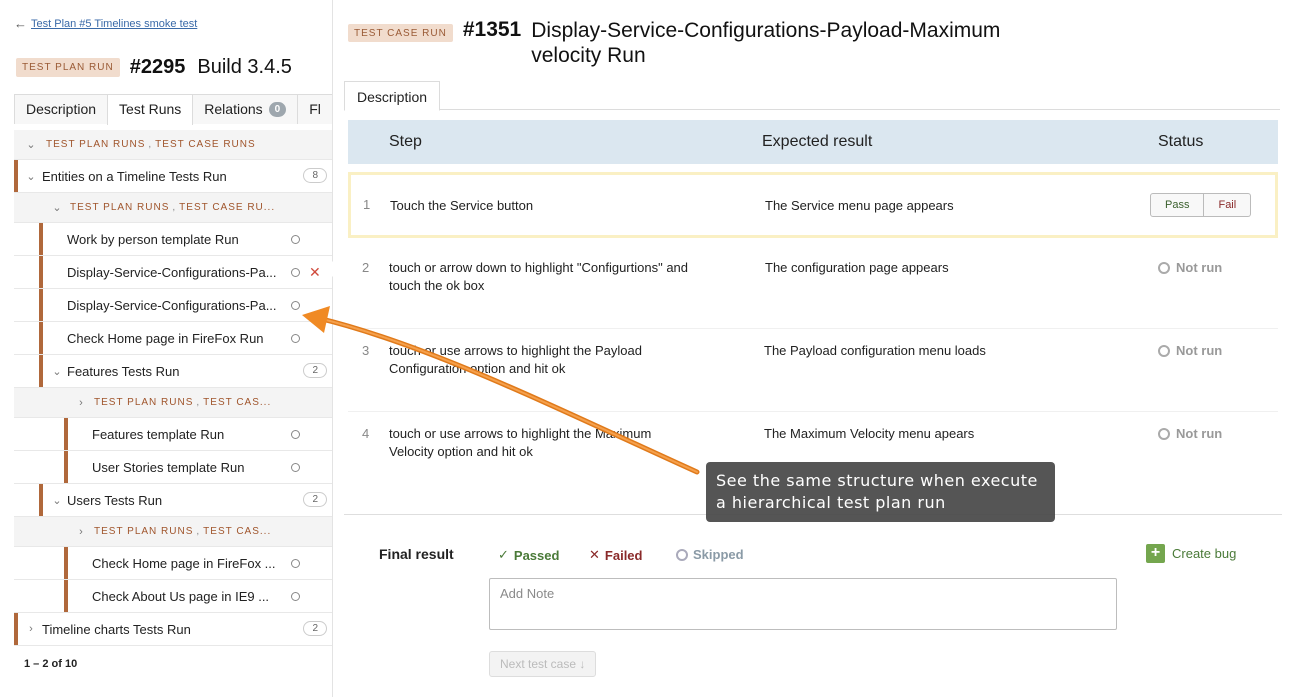 The width and height of the screenshot is (1290, 697). I want to click on tab-test-runs: Test Runs, so click(150, 109).